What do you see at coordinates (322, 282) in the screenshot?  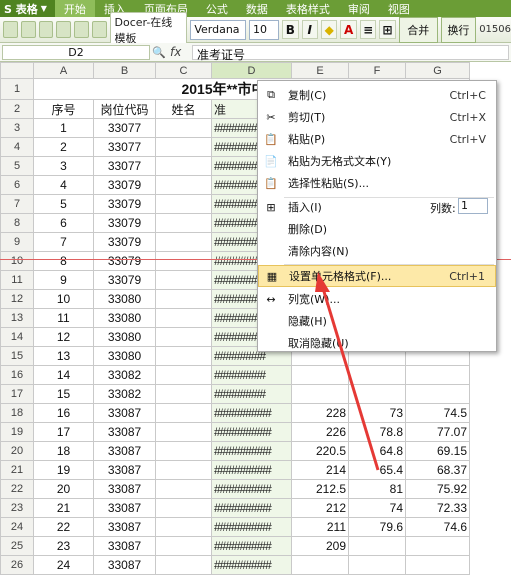 I see `arrow-head` at bounding box center [322, 282].